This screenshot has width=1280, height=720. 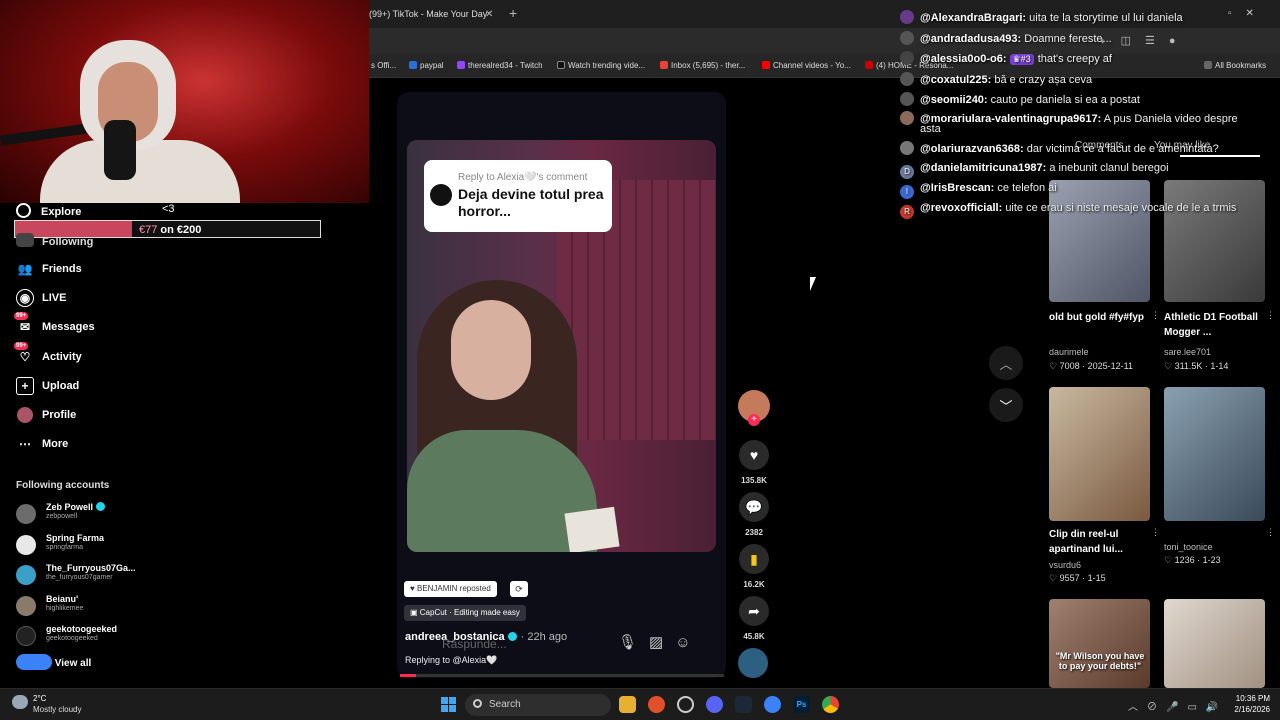 What do you see at coordinates (465, 613) in the screenshot?
I see `capcut-link: ▣ CapCut · Editing made easy` at bounding box center [465, 613].